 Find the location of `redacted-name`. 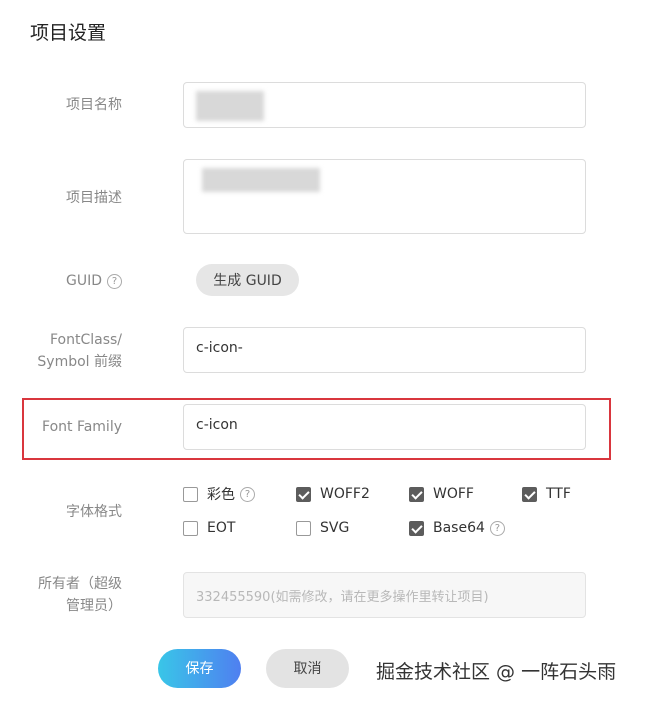

redacted-name is located at coordinates (230, 106).